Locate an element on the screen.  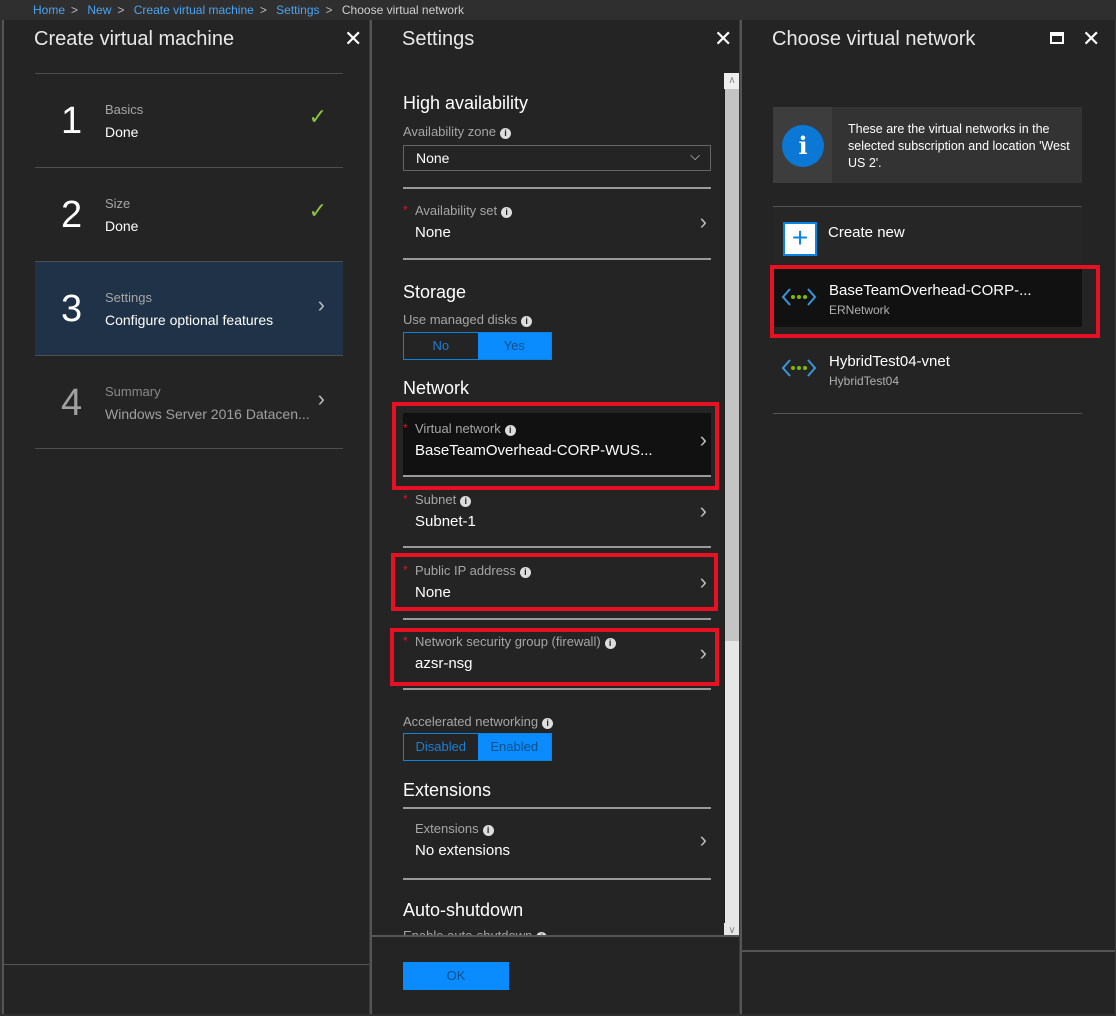
breadcrumb-current: Choose virtual network is located at coordinates (402, 10).